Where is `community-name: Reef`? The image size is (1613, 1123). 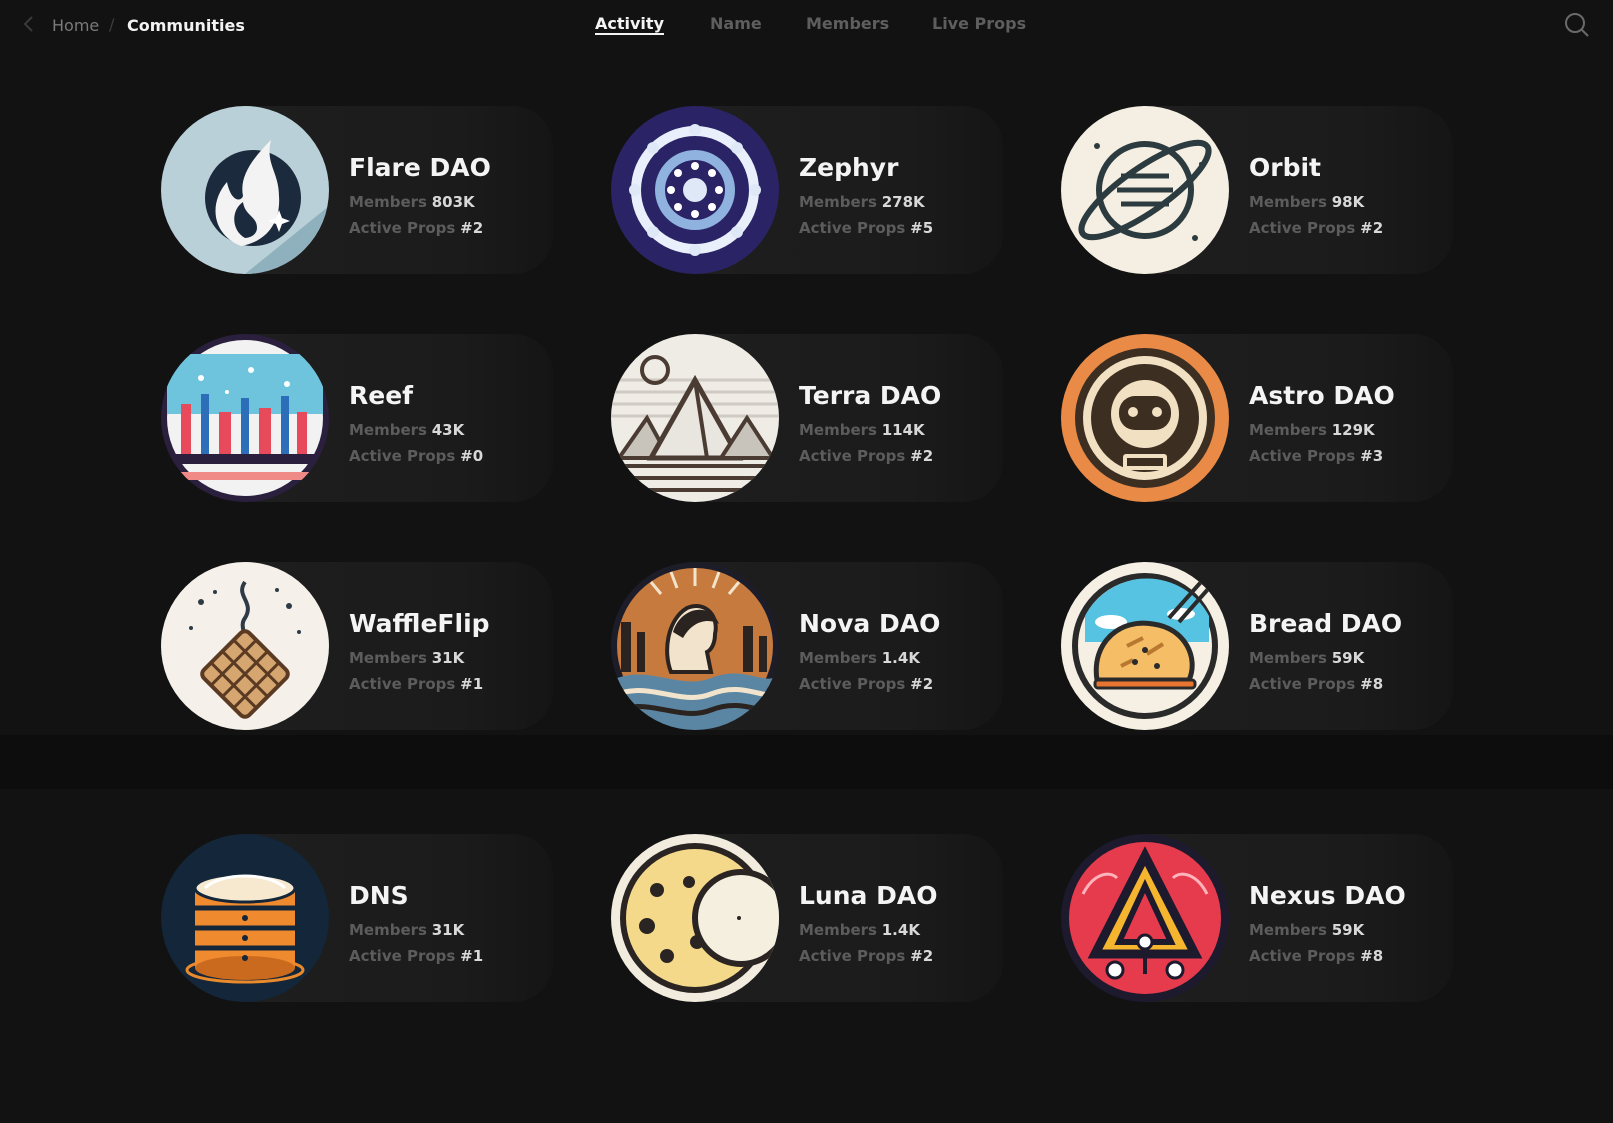
community-name: Reef is located at coordinates (381, 395).